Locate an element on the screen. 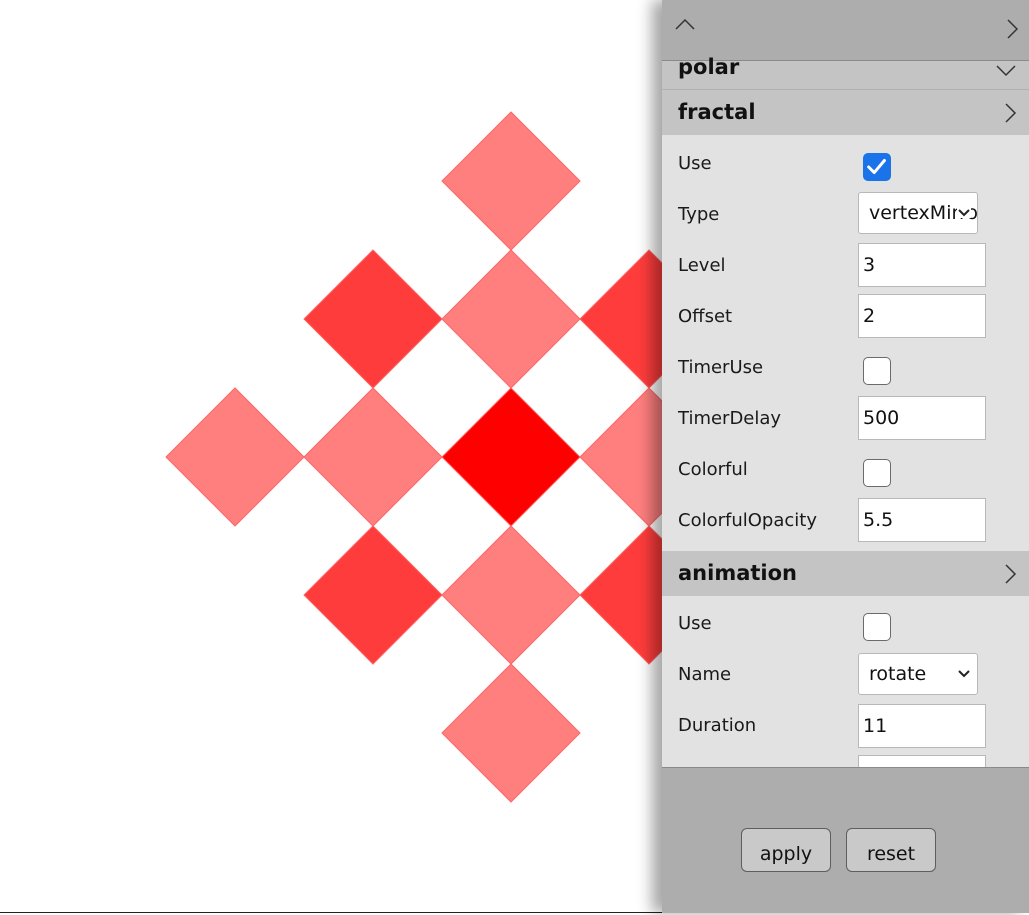 The width and height of the screenshot is (1029, 915). tile-upper-left is located at coordinates (373, 319).